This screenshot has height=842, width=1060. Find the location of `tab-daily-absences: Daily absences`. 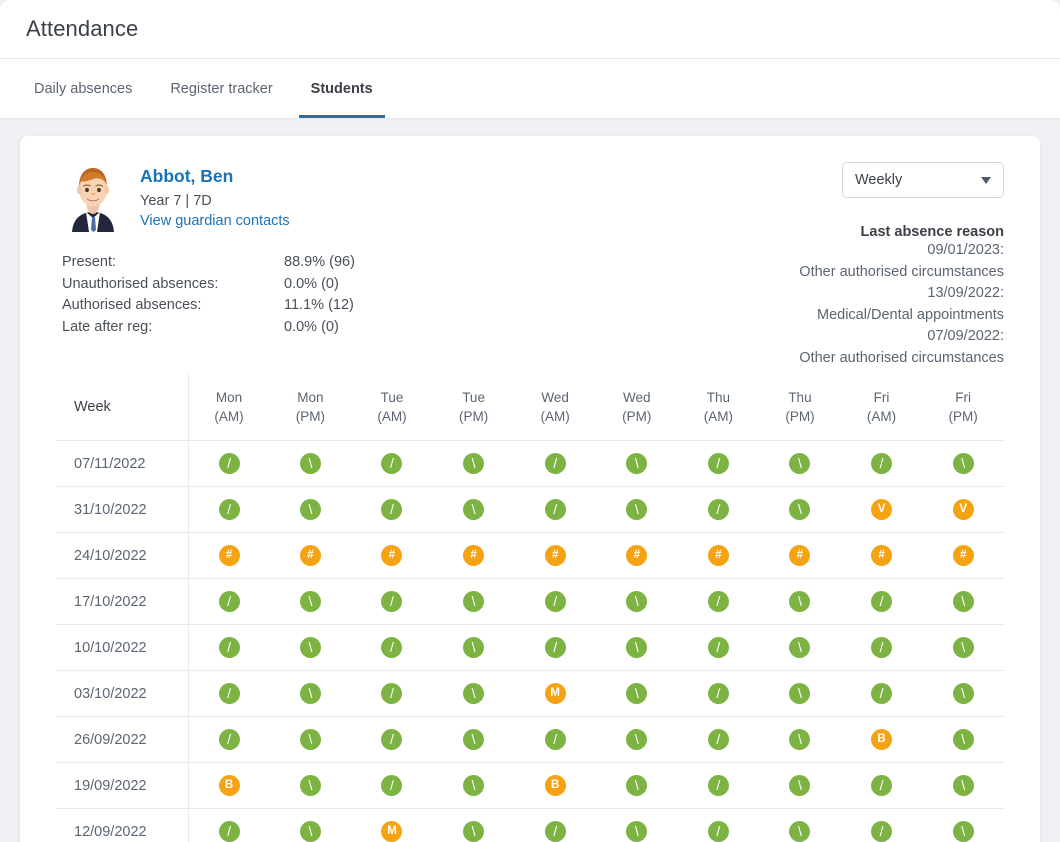

tab-daily-absences: Daily absences is located at coordinates (83, 88).